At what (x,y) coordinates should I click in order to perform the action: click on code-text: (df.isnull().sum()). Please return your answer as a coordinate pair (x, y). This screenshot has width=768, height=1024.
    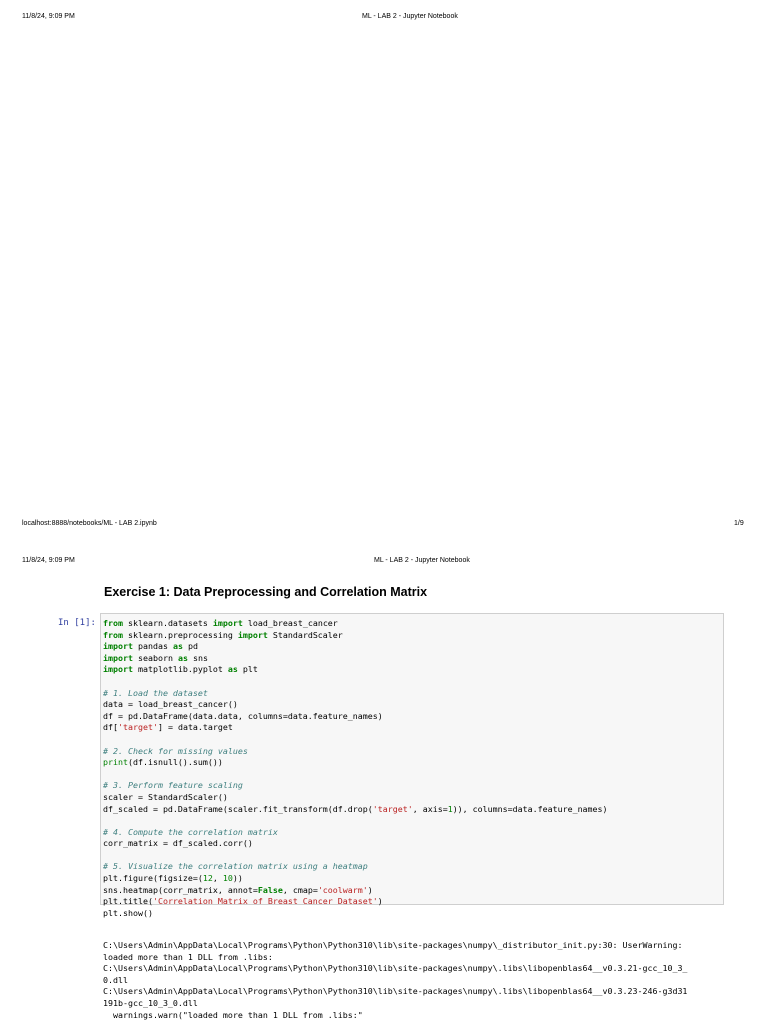
    Looking at the image, I should click on (175, 762).